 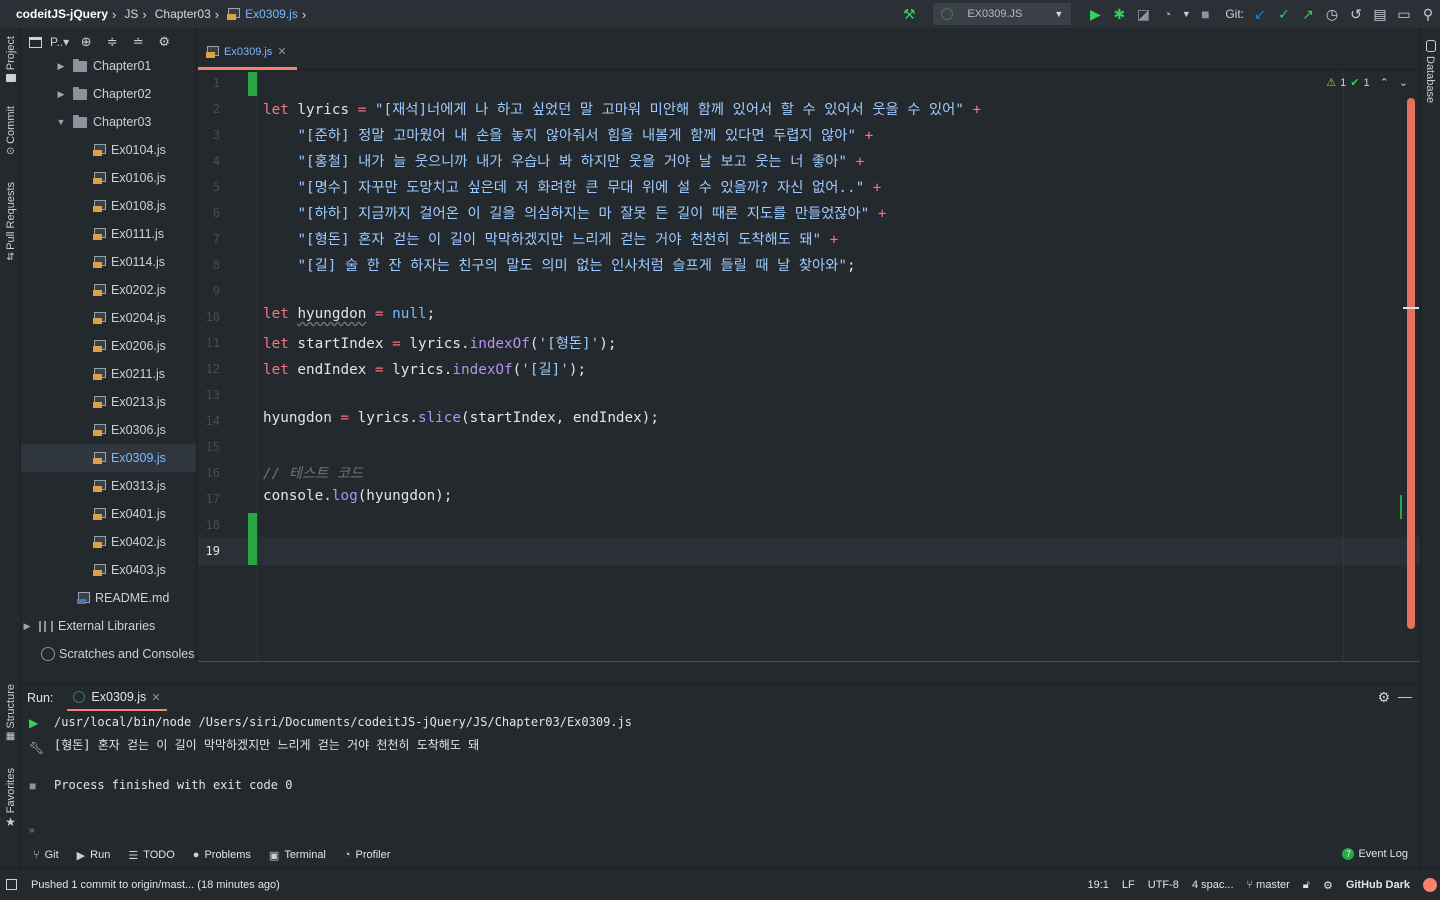 What do you see at coordinates (1367, 83) in the screenshot?
I see `inspection-widget: ⚠ 1 ✔ 1 ⌃ ⌄` at bounding box center [1367, 83].